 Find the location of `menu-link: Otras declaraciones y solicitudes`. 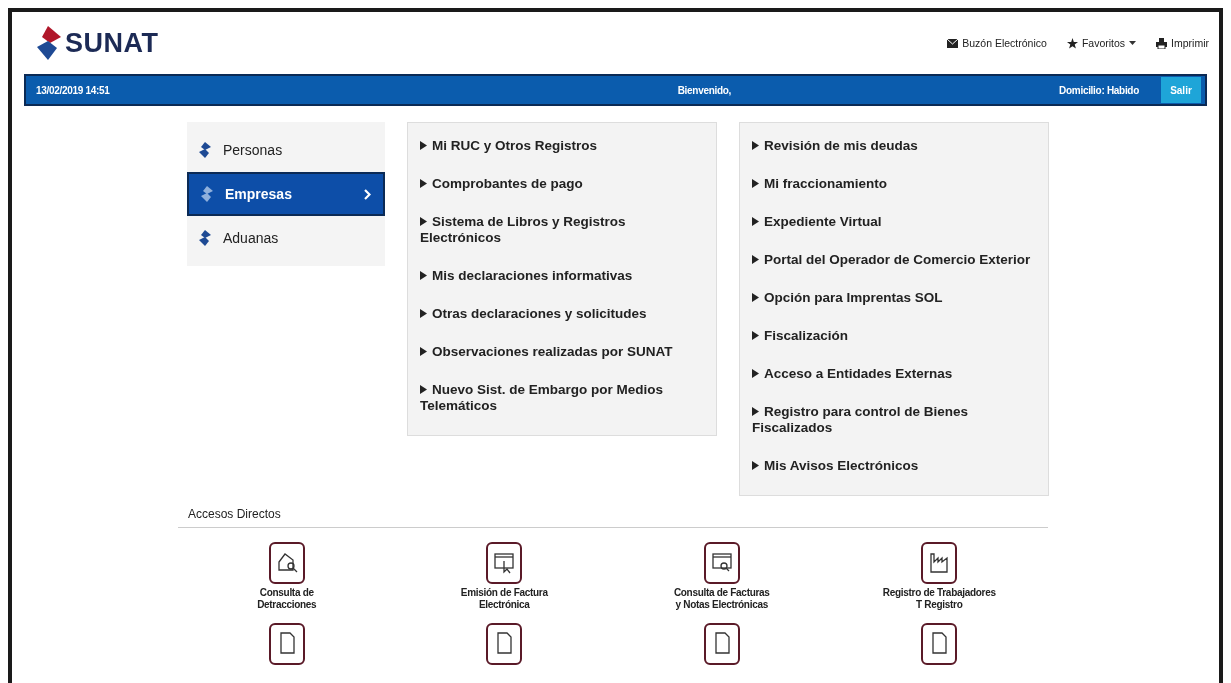

menu-link: Otras declaraciones y solicitudes is located at coordinates (562, 318).